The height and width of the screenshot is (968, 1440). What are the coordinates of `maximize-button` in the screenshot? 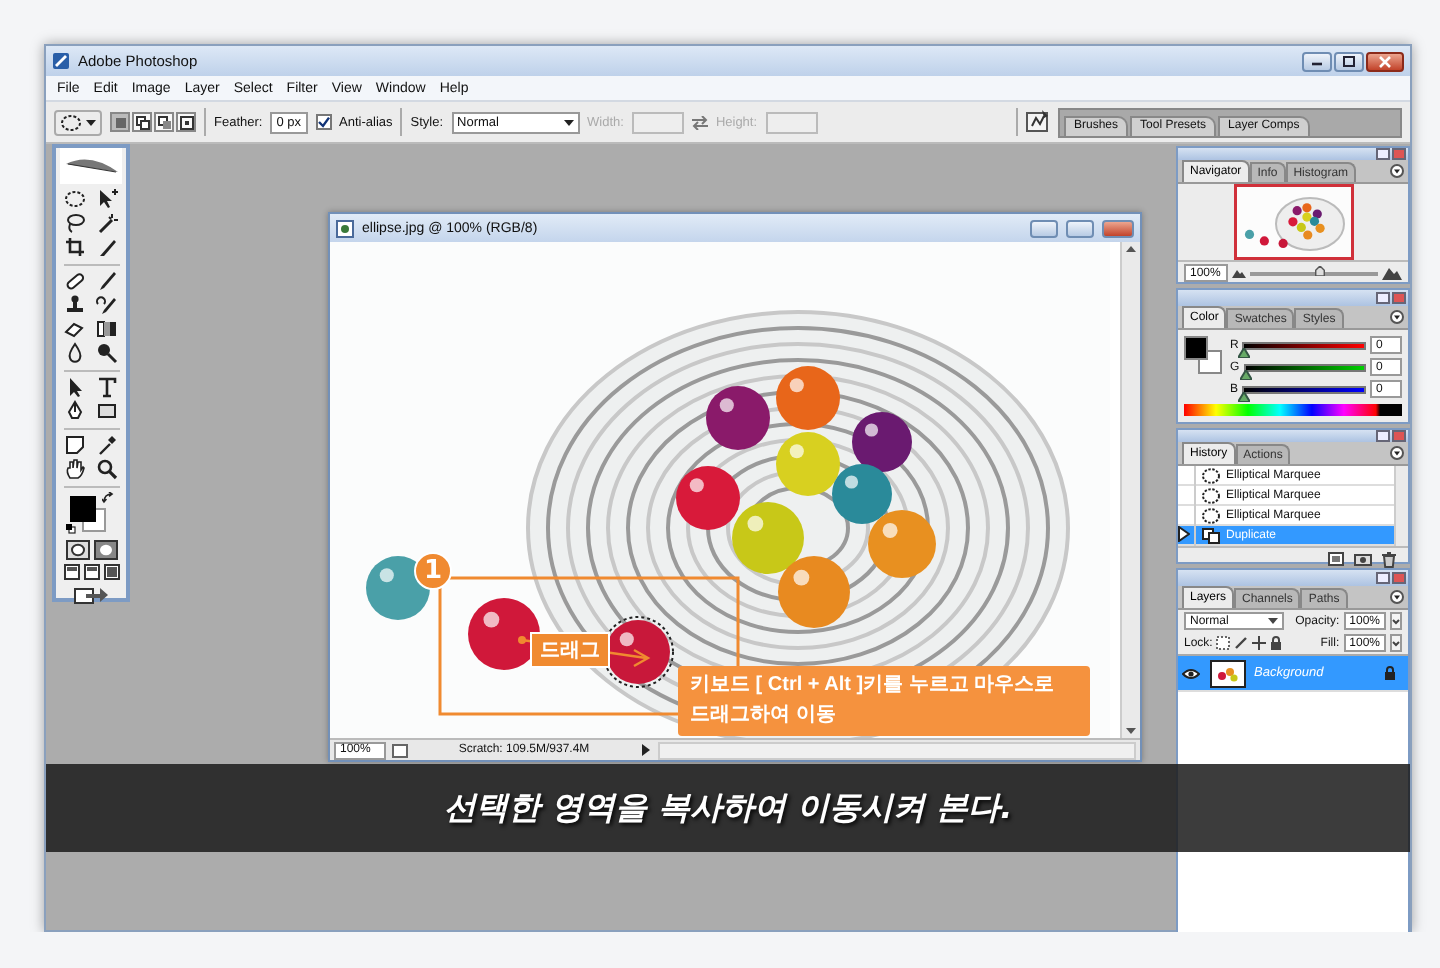 It's located at (1349, 61).